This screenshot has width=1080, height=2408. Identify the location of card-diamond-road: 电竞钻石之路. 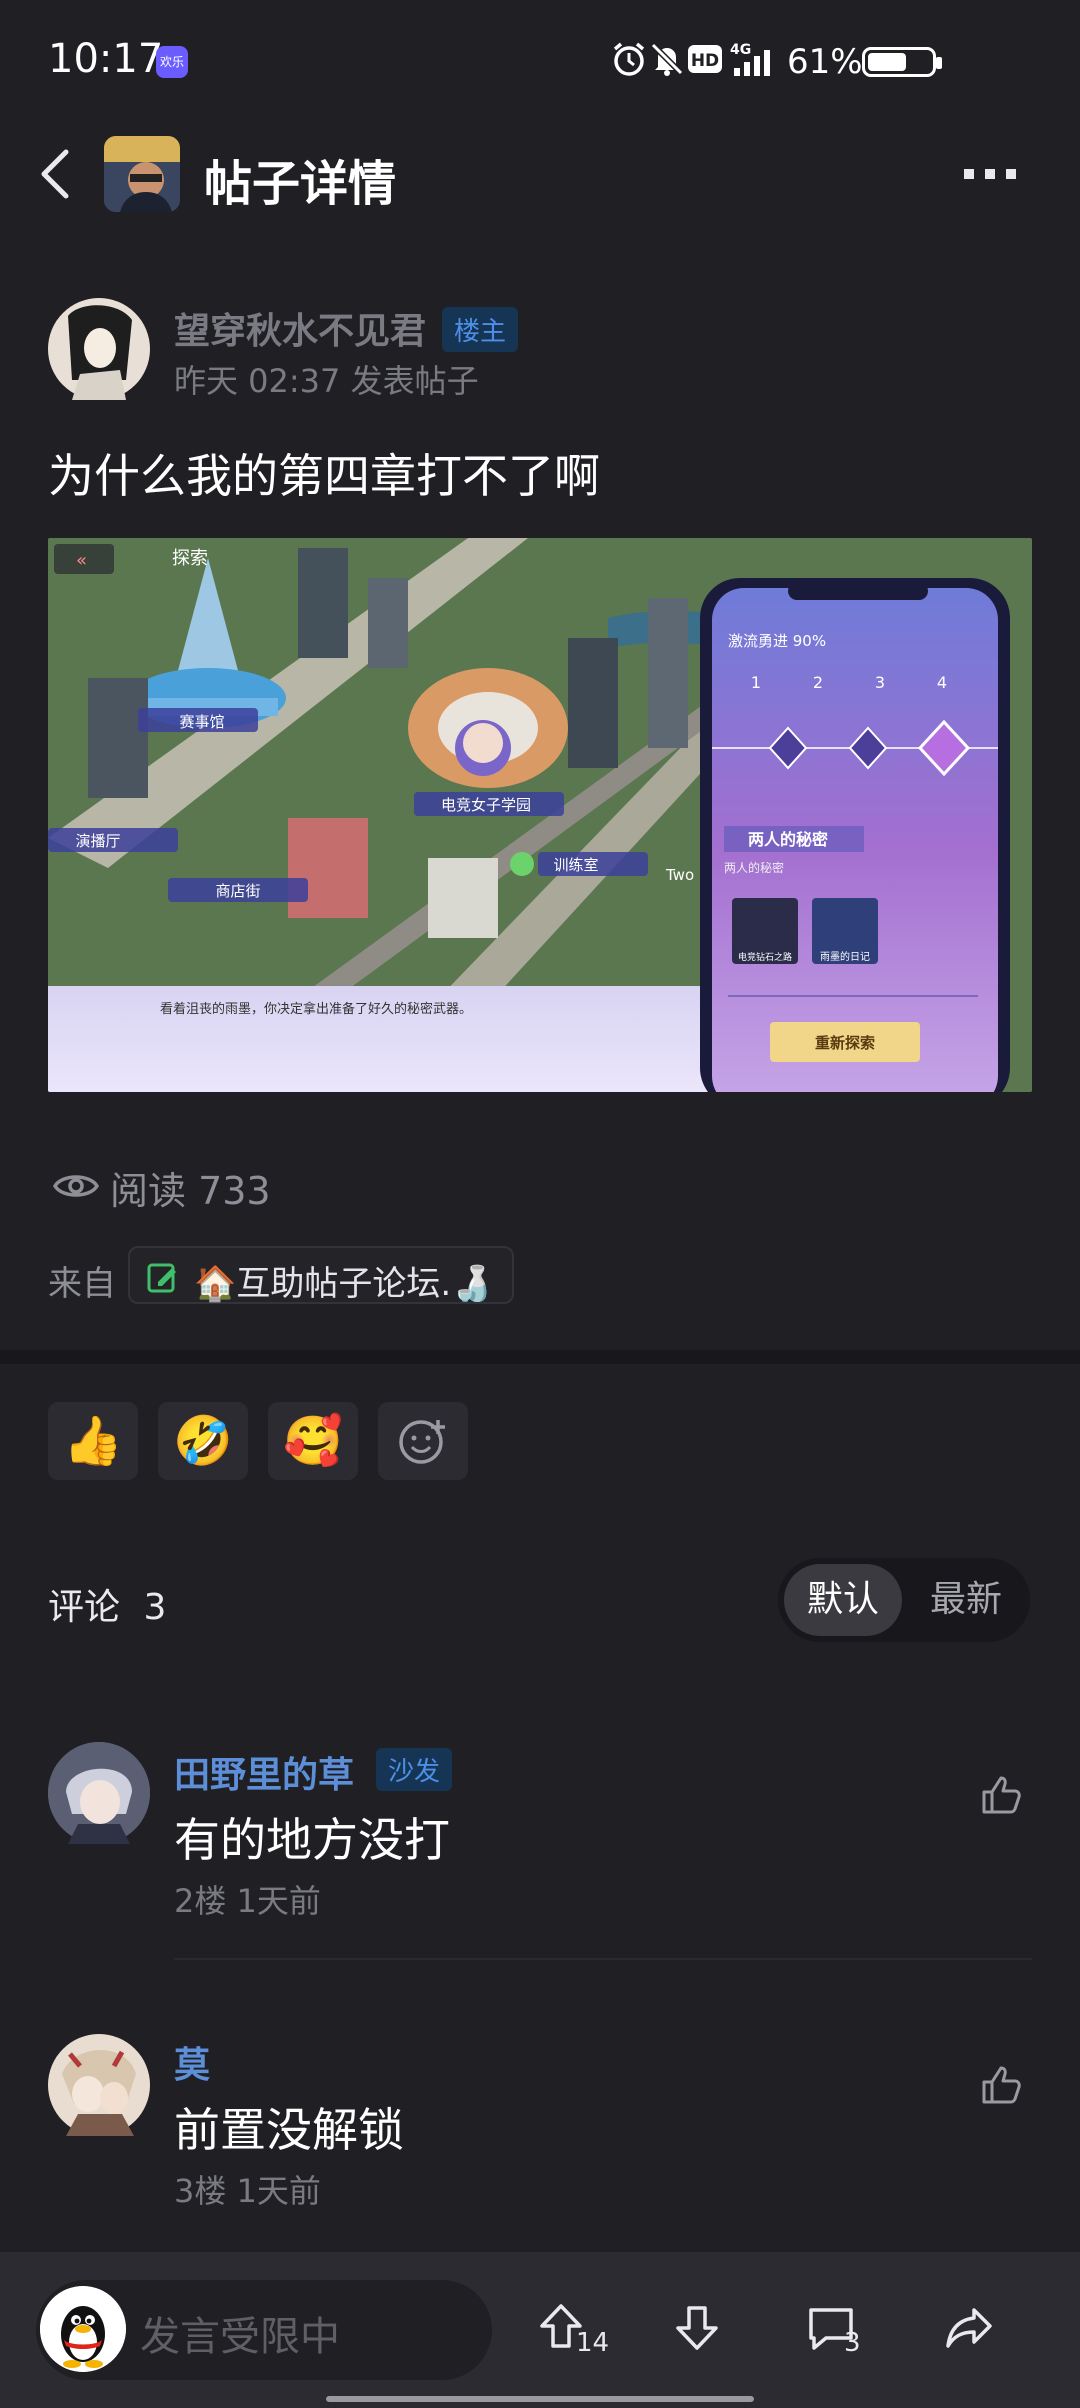
(765, 957).